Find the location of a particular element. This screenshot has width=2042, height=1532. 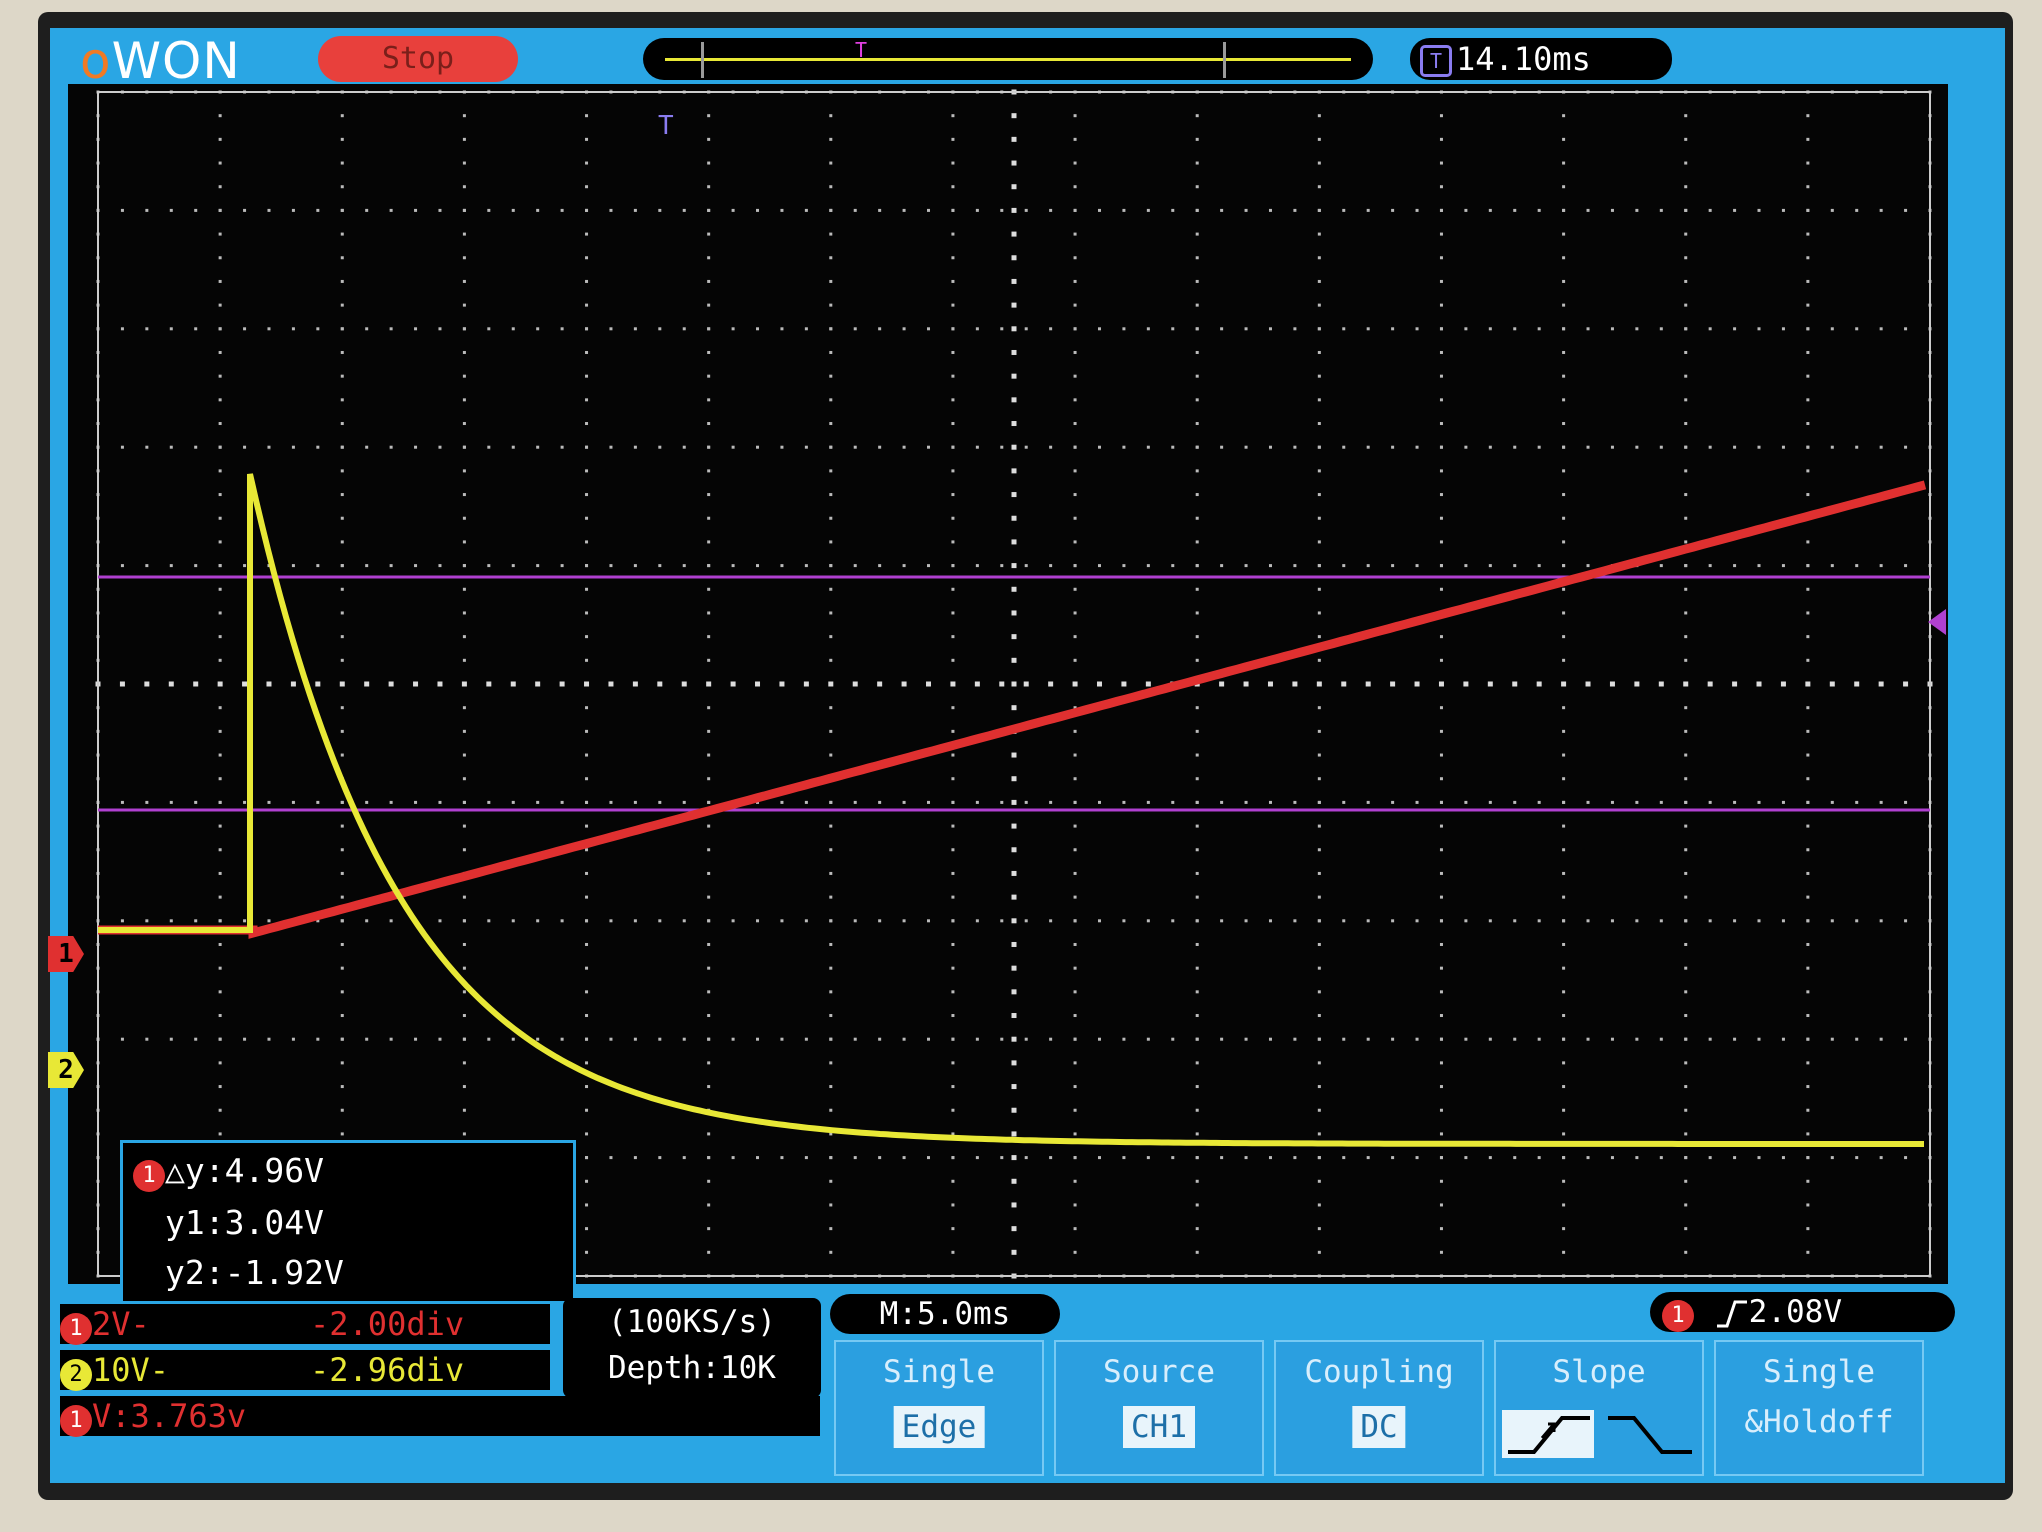

trigger-marker-icon: T is located at coordinates (666, 126).